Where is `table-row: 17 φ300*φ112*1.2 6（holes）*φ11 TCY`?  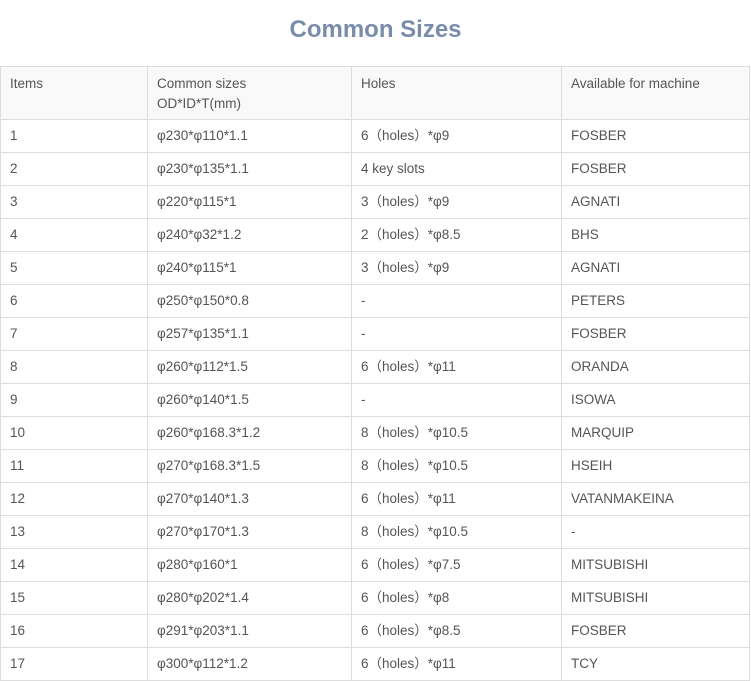
table-row: 17 φ300*φ112*1.2 6（holes）*φ11 TCY is located at coordinates (375, 664).